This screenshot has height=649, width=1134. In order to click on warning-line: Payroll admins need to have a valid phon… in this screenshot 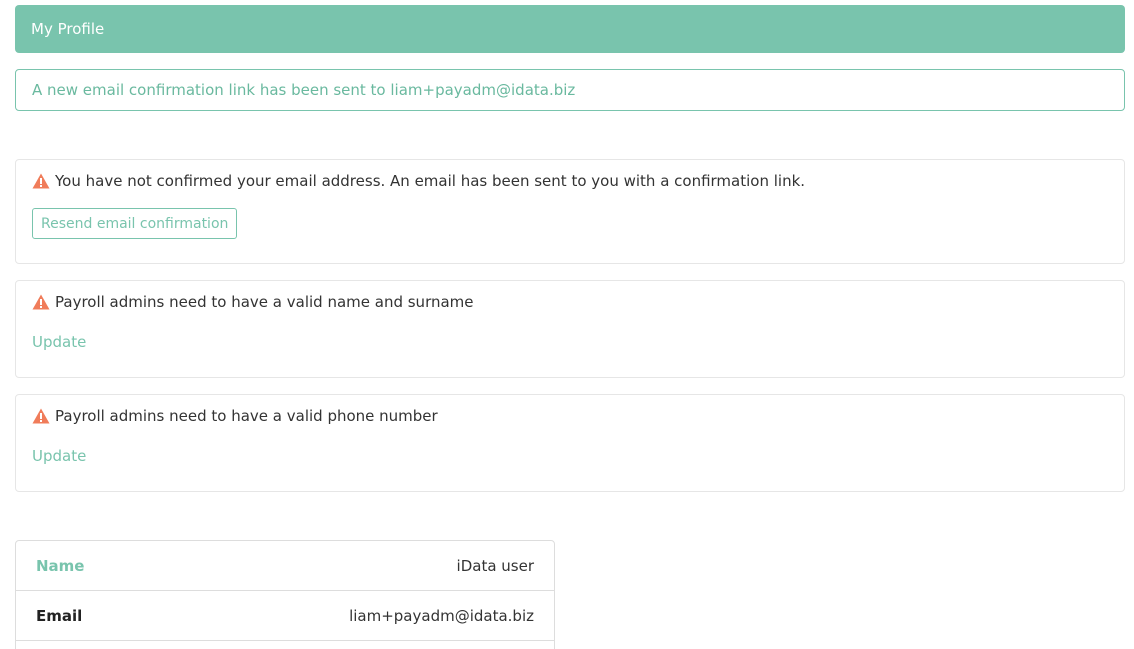, I will do `click(235, 416)`.